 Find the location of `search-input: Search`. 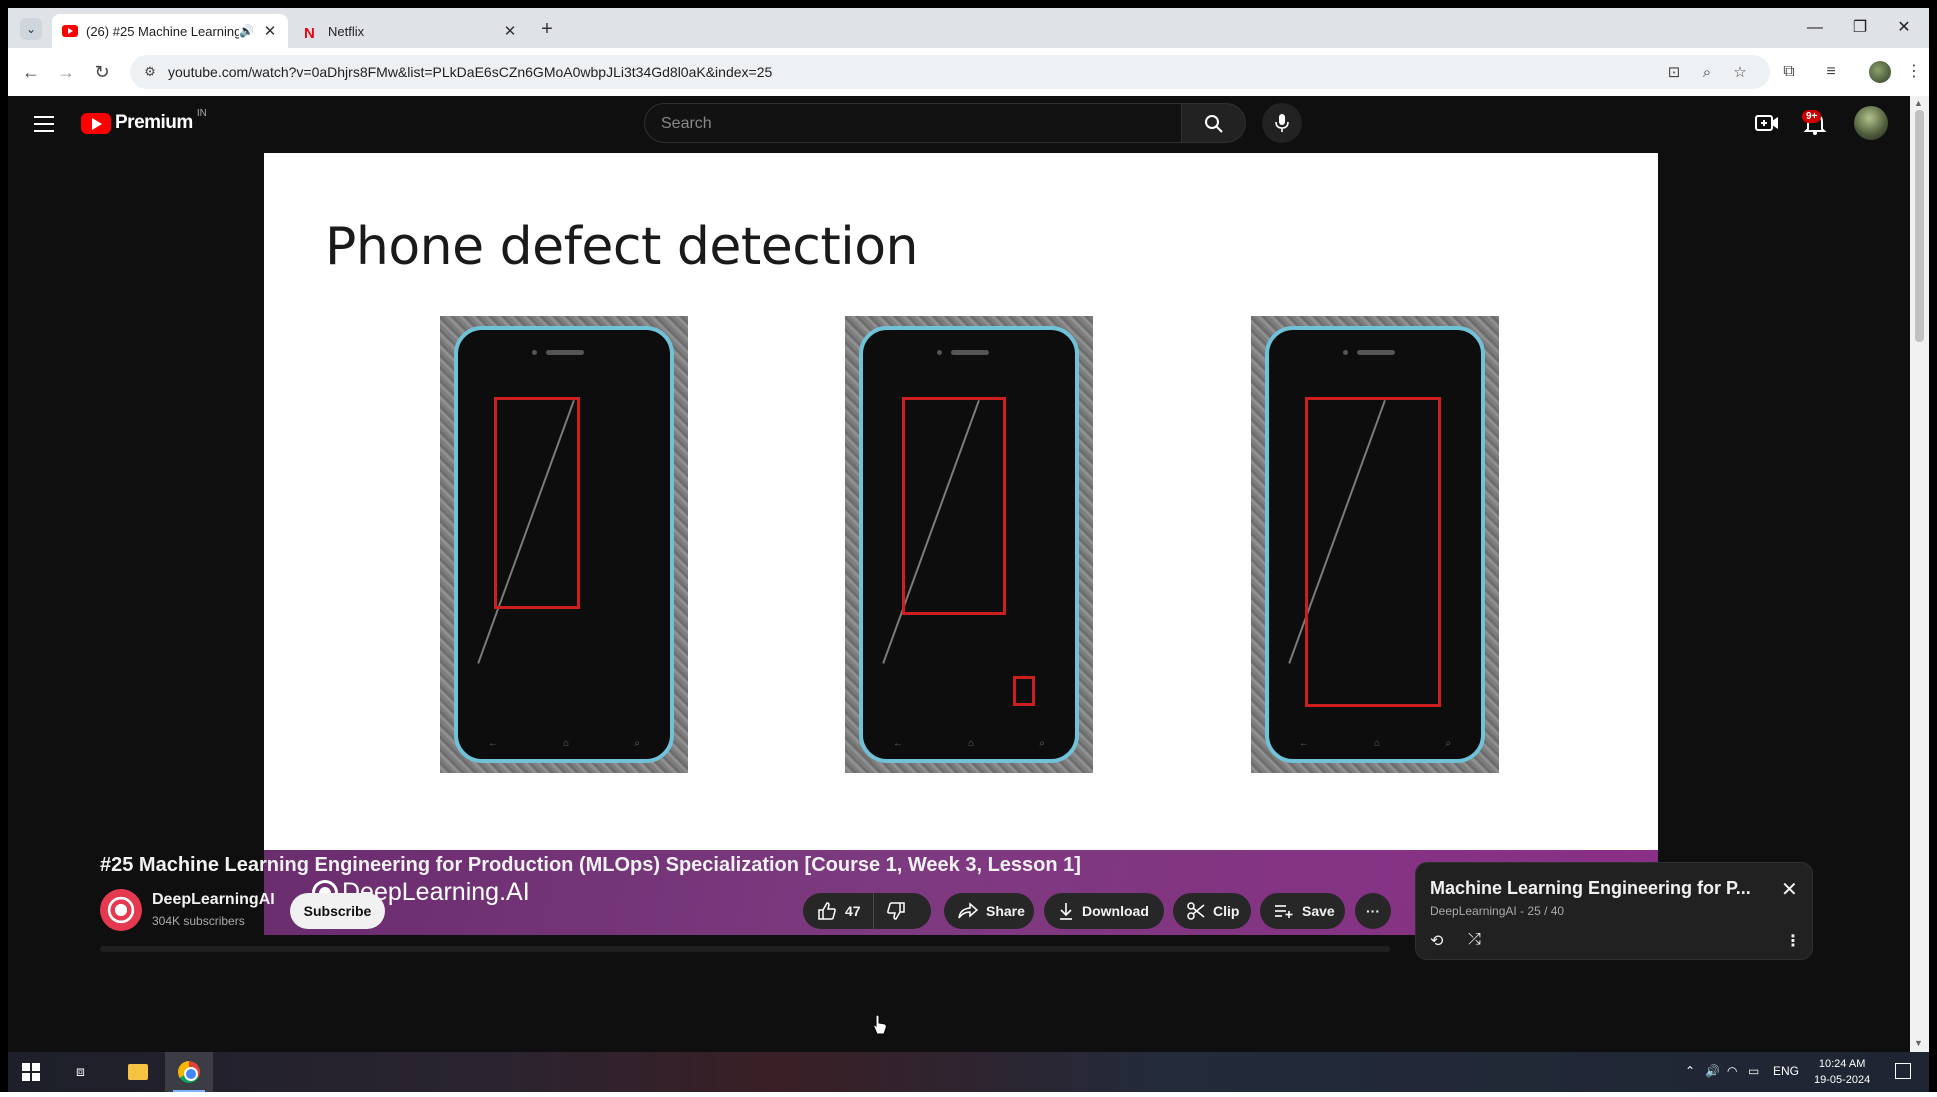

search-input: Search is located at coordinates (913, 123).